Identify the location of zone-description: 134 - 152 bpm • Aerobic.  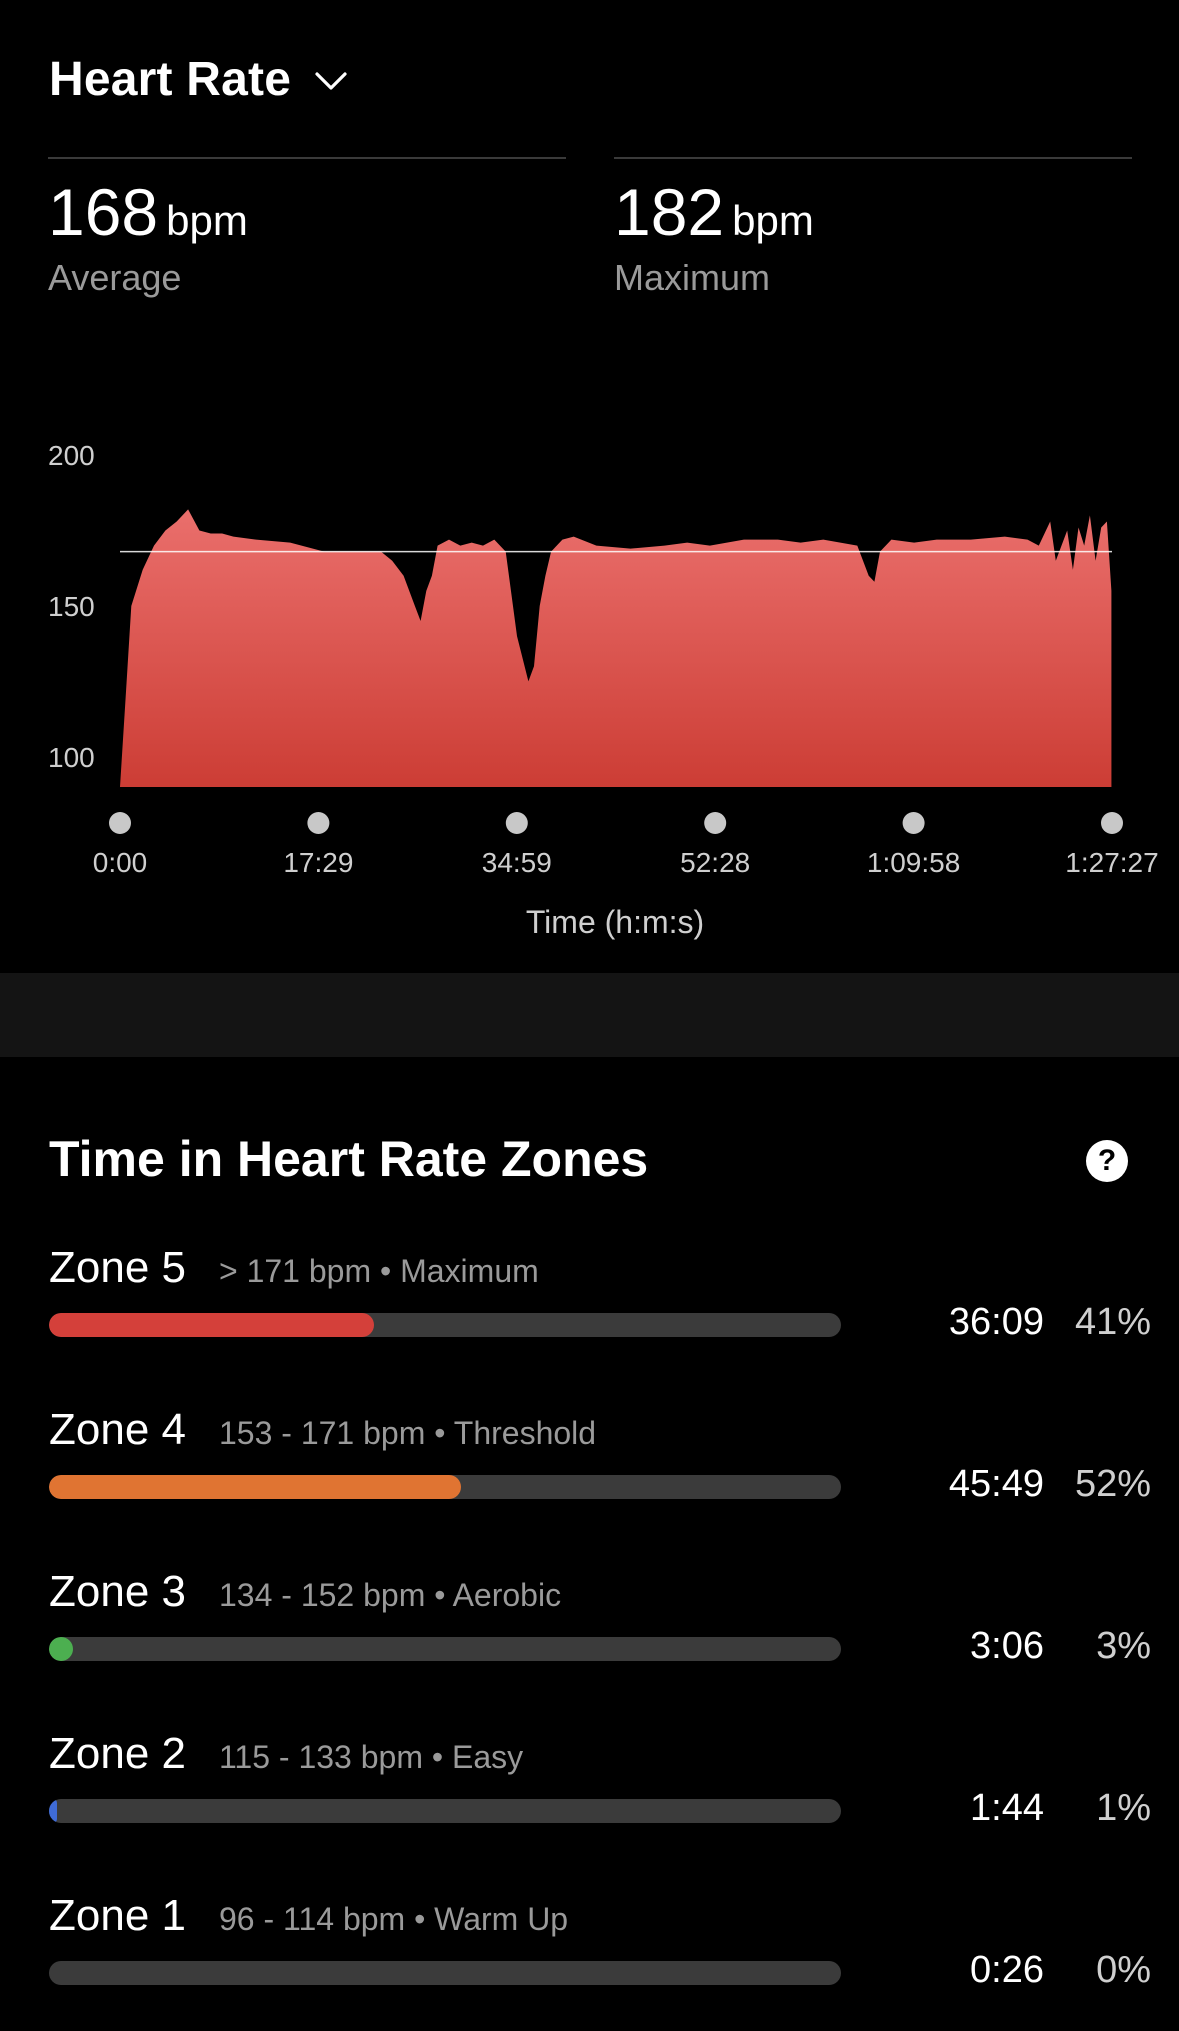
(390, 1595).